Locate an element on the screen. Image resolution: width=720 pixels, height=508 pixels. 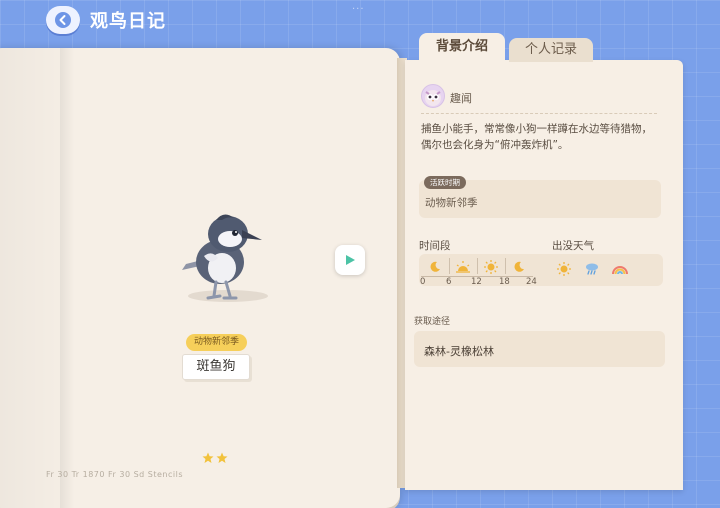
bird-model-image is located at coordinates (224, 256).